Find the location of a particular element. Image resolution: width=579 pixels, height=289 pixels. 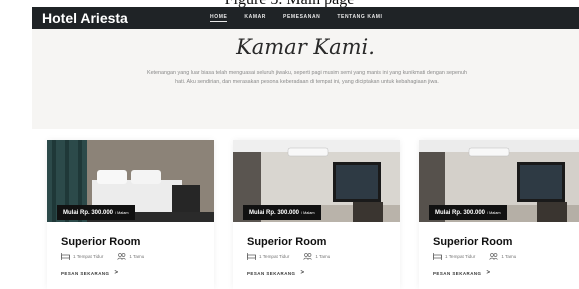

nav-tentang-kami: TENTANG KAMI is located at coordinates (359, 18).